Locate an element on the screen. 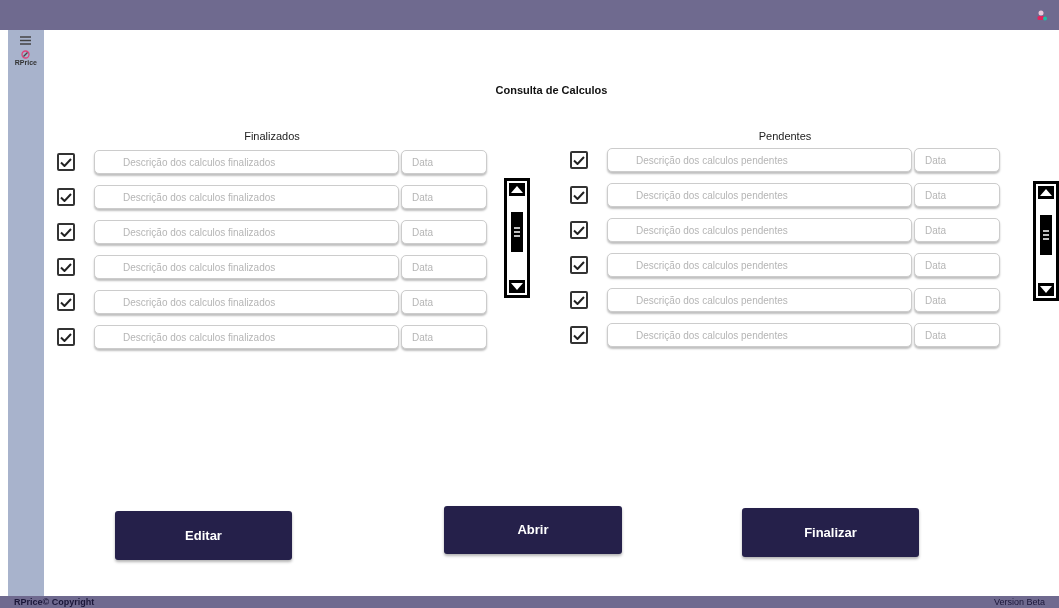 This screenshot has width=1059, height=608. version-text: Version Beta is located at coordinates (1019, 602).